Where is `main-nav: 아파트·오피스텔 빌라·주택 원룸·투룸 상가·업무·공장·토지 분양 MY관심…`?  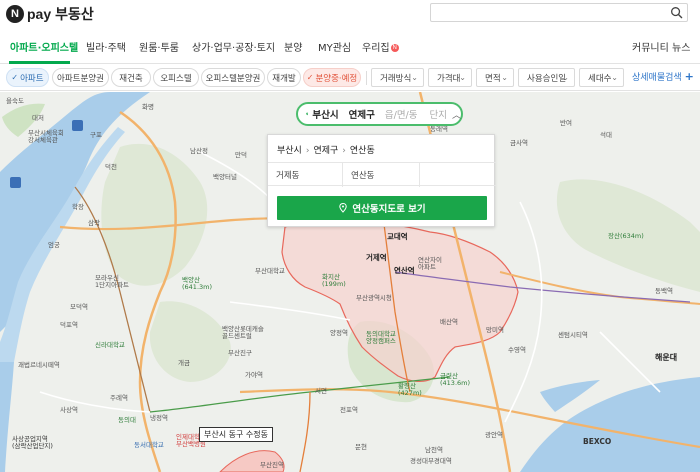
main-nav: 아파트·오피스텔 빌라·주택 원룸·투룸 상가·업무·공장·토지 분양 MY관심… is located at coordinates (350, 47).